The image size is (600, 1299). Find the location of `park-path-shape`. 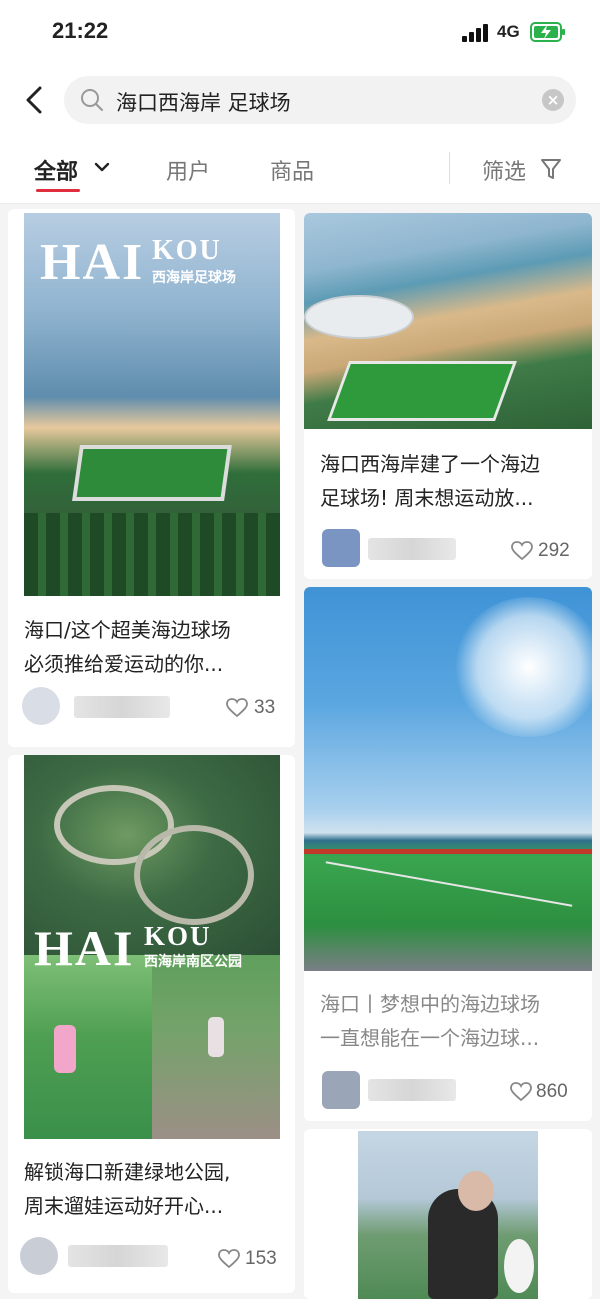

park-path-shape is located at coordinates (194, 875).